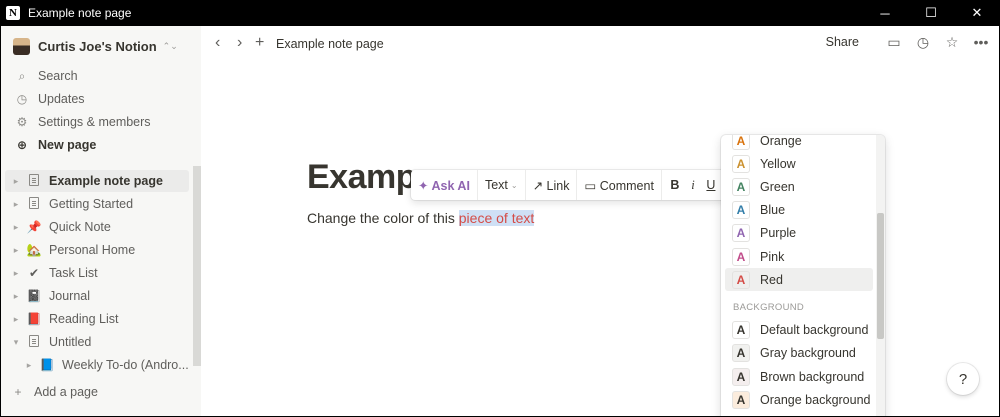  Describe the element at coordinates (771, 279) in the screenshot. I see `color-option-label: Red` at that location.